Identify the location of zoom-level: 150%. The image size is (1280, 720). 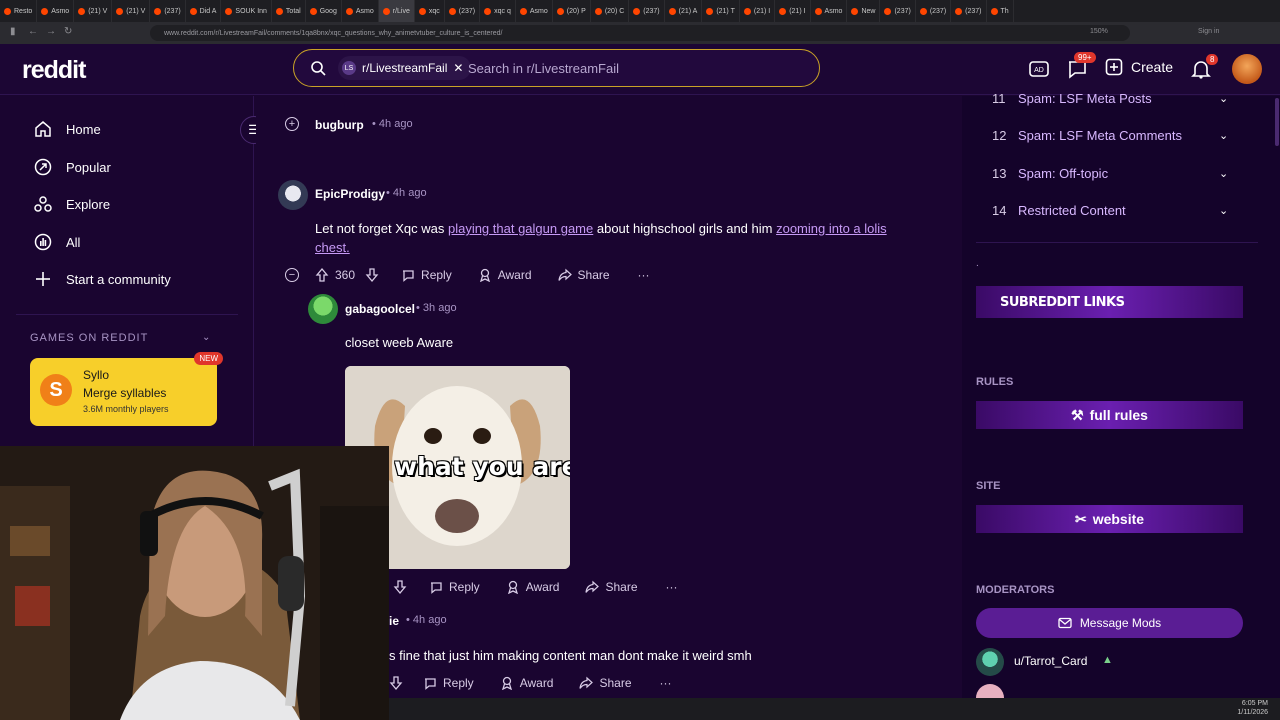
(1099, 31).